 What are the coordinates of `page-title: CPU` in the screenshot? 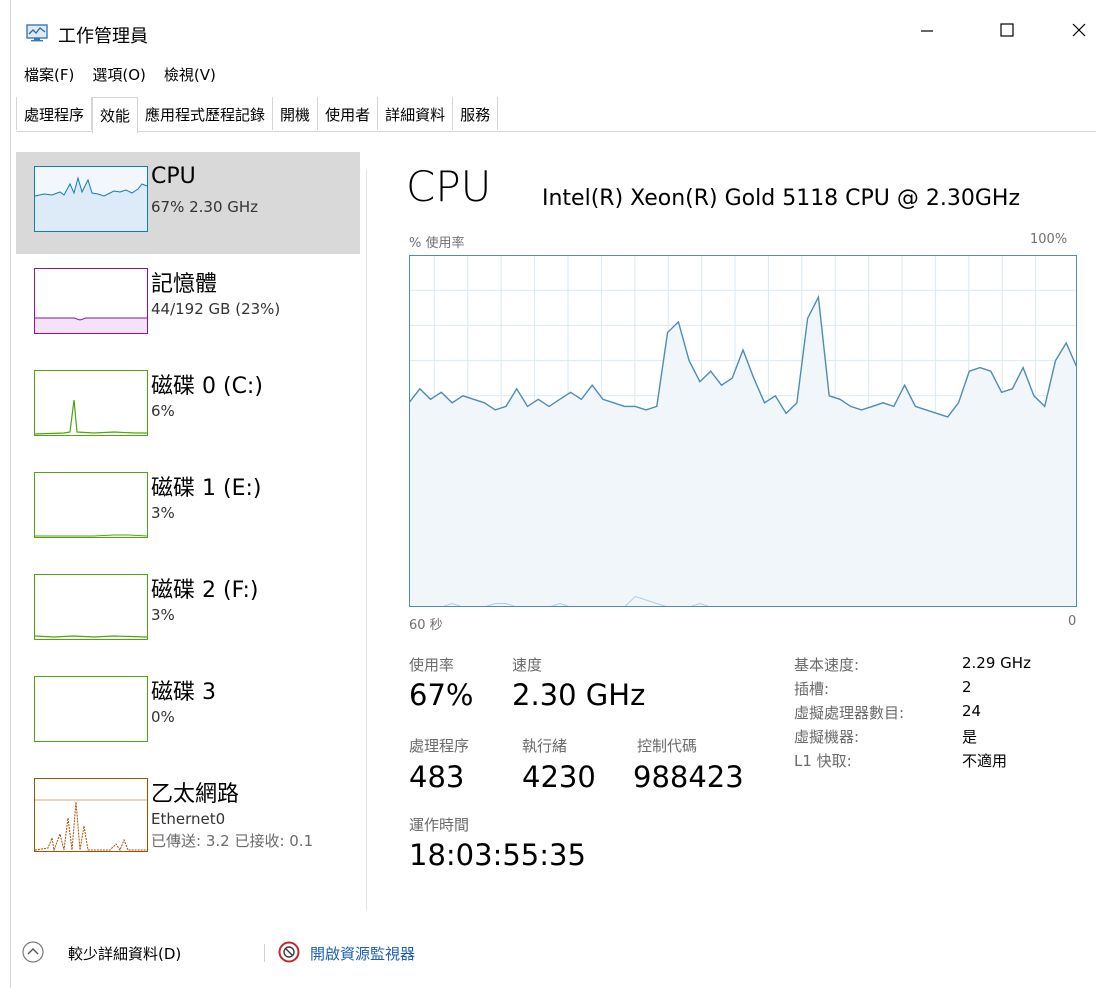 It's located at (449, 186).